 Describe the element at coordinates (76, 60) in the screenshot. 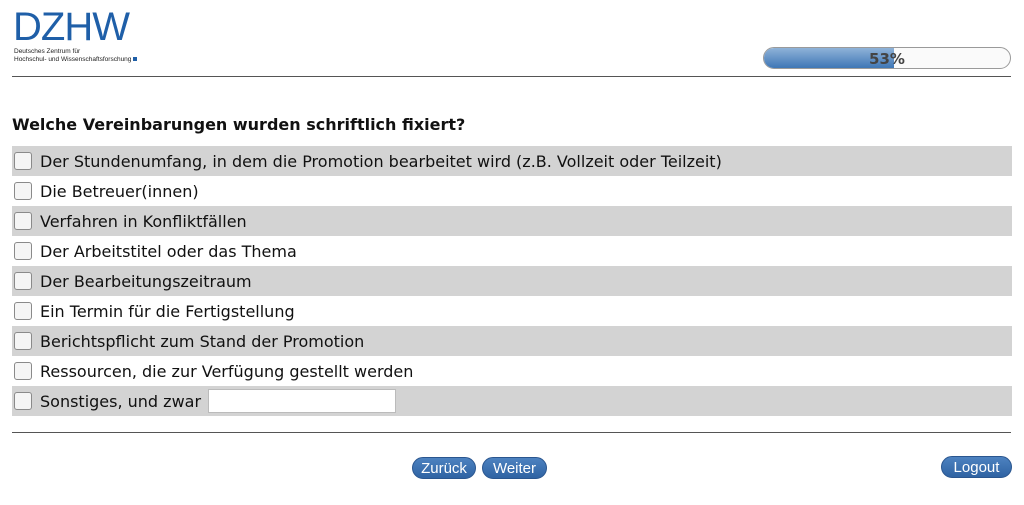

I see `logo-subtitle-line2: Hochschul- und Wissenschaftsforschung` at that location.